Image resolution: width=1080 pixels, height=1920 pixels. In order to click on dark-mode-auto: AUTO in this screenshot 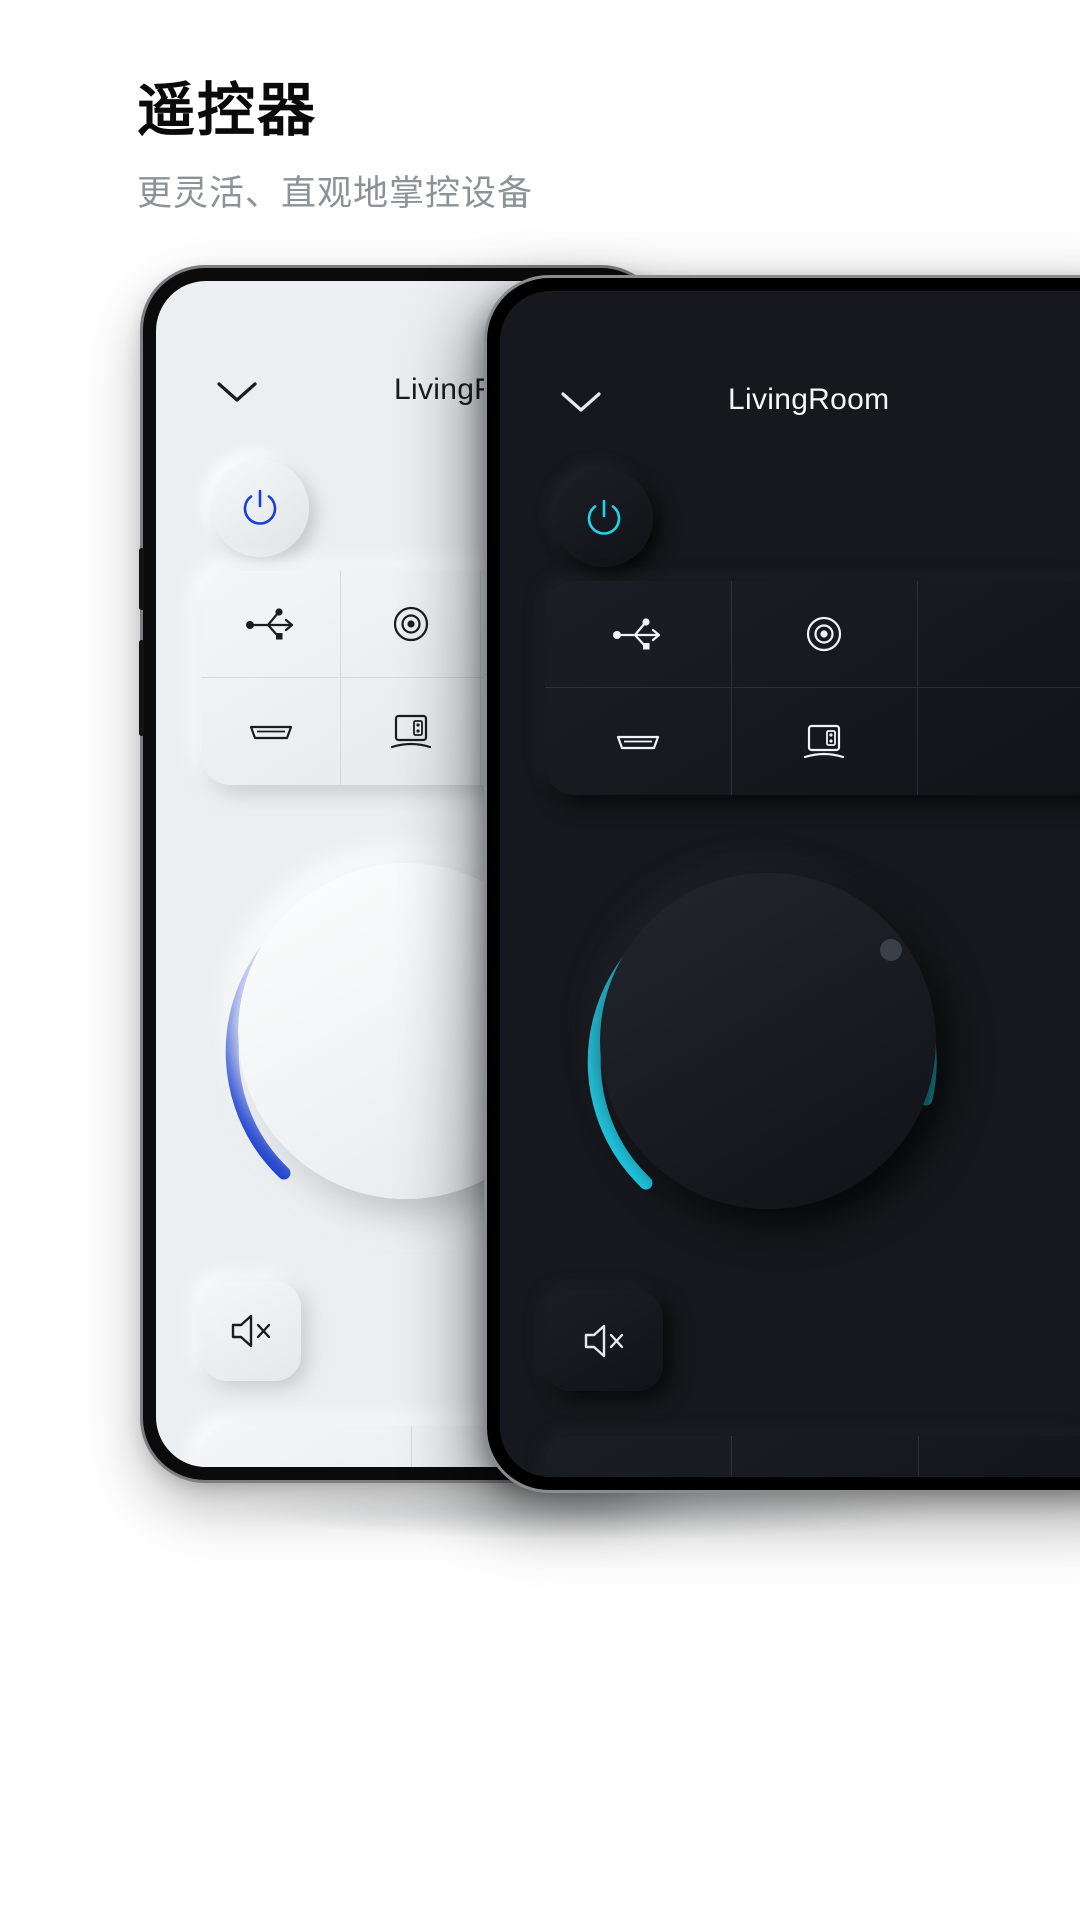, I will do `click(825, 1456)`.